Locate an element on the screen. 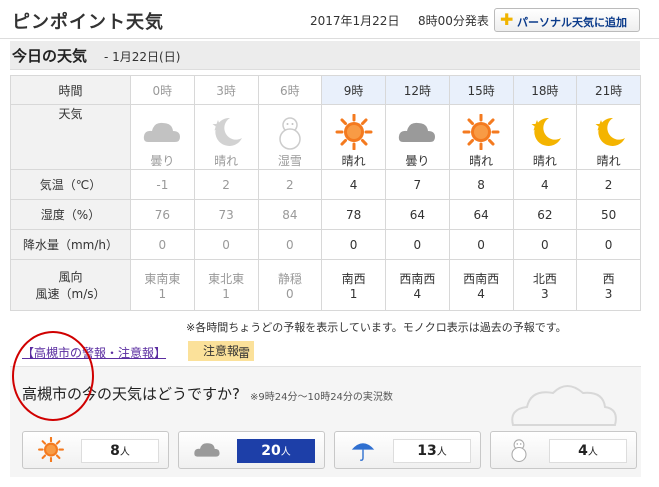 The image size is (659, 487). vote-count: 4人 is located at coordinates (588, 451).